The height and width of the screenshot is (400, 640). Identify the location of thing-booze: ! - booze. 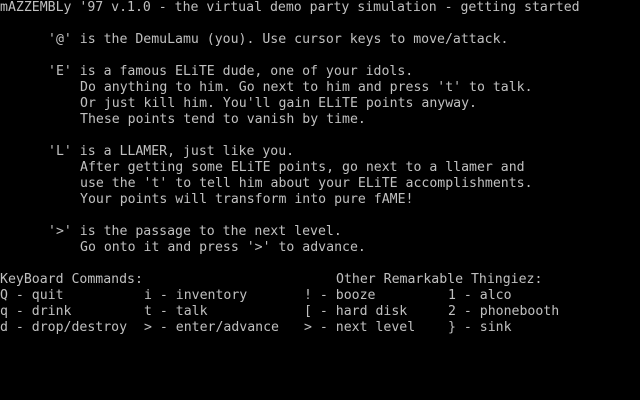
(340, 295).